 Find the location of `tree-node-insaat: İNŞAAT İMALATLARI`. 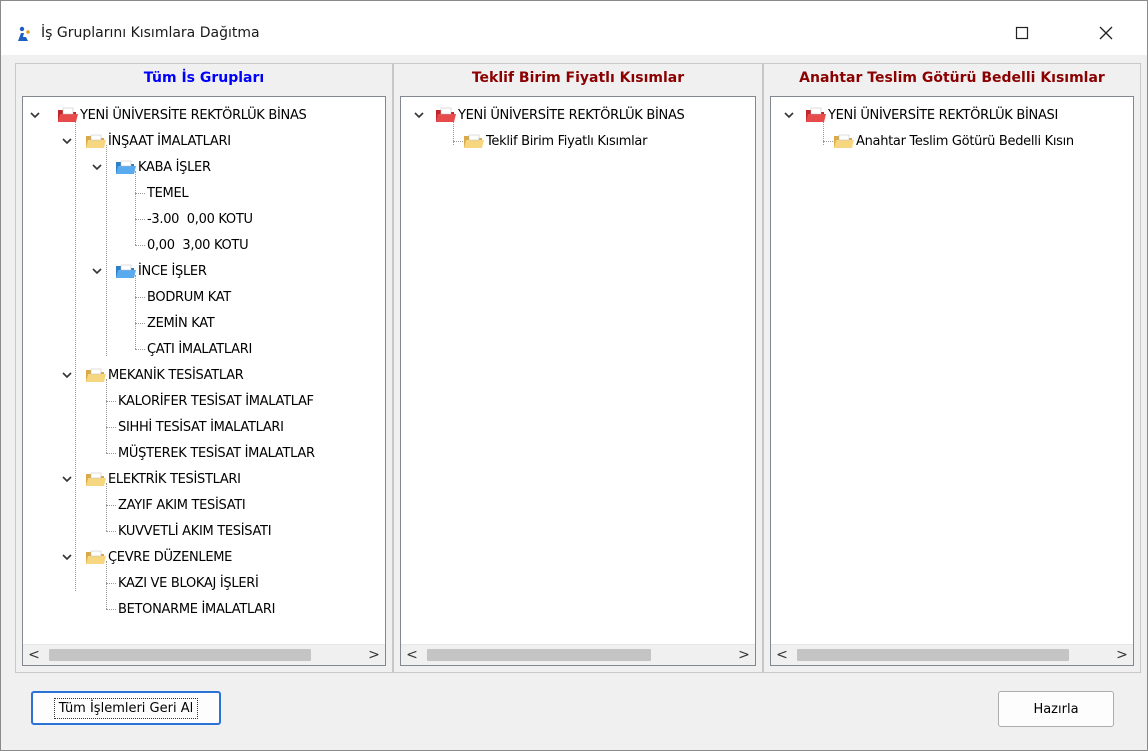

tree-node-insaat: İNŞAAT İMALATLARI is located at coordinates (158, 141).